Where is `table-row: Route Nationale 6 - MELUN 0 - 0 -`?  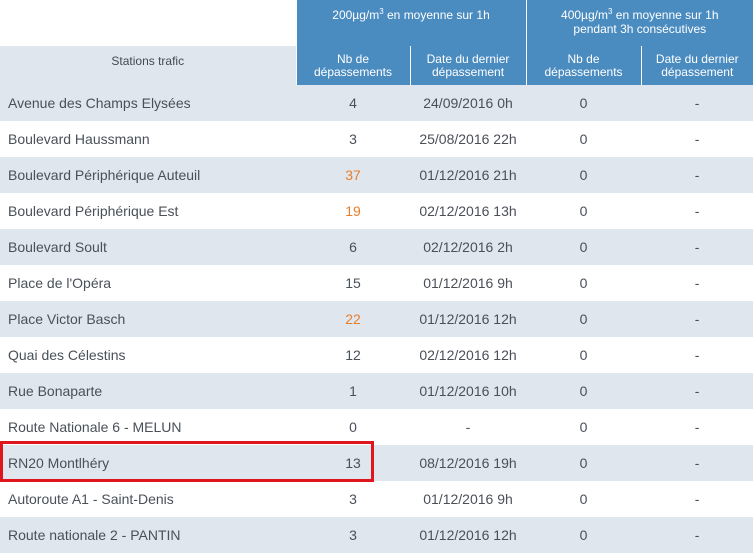
table-row: Route Nationale 6 - MELUN 0 - 0 - is located at coordinates (376, 427).